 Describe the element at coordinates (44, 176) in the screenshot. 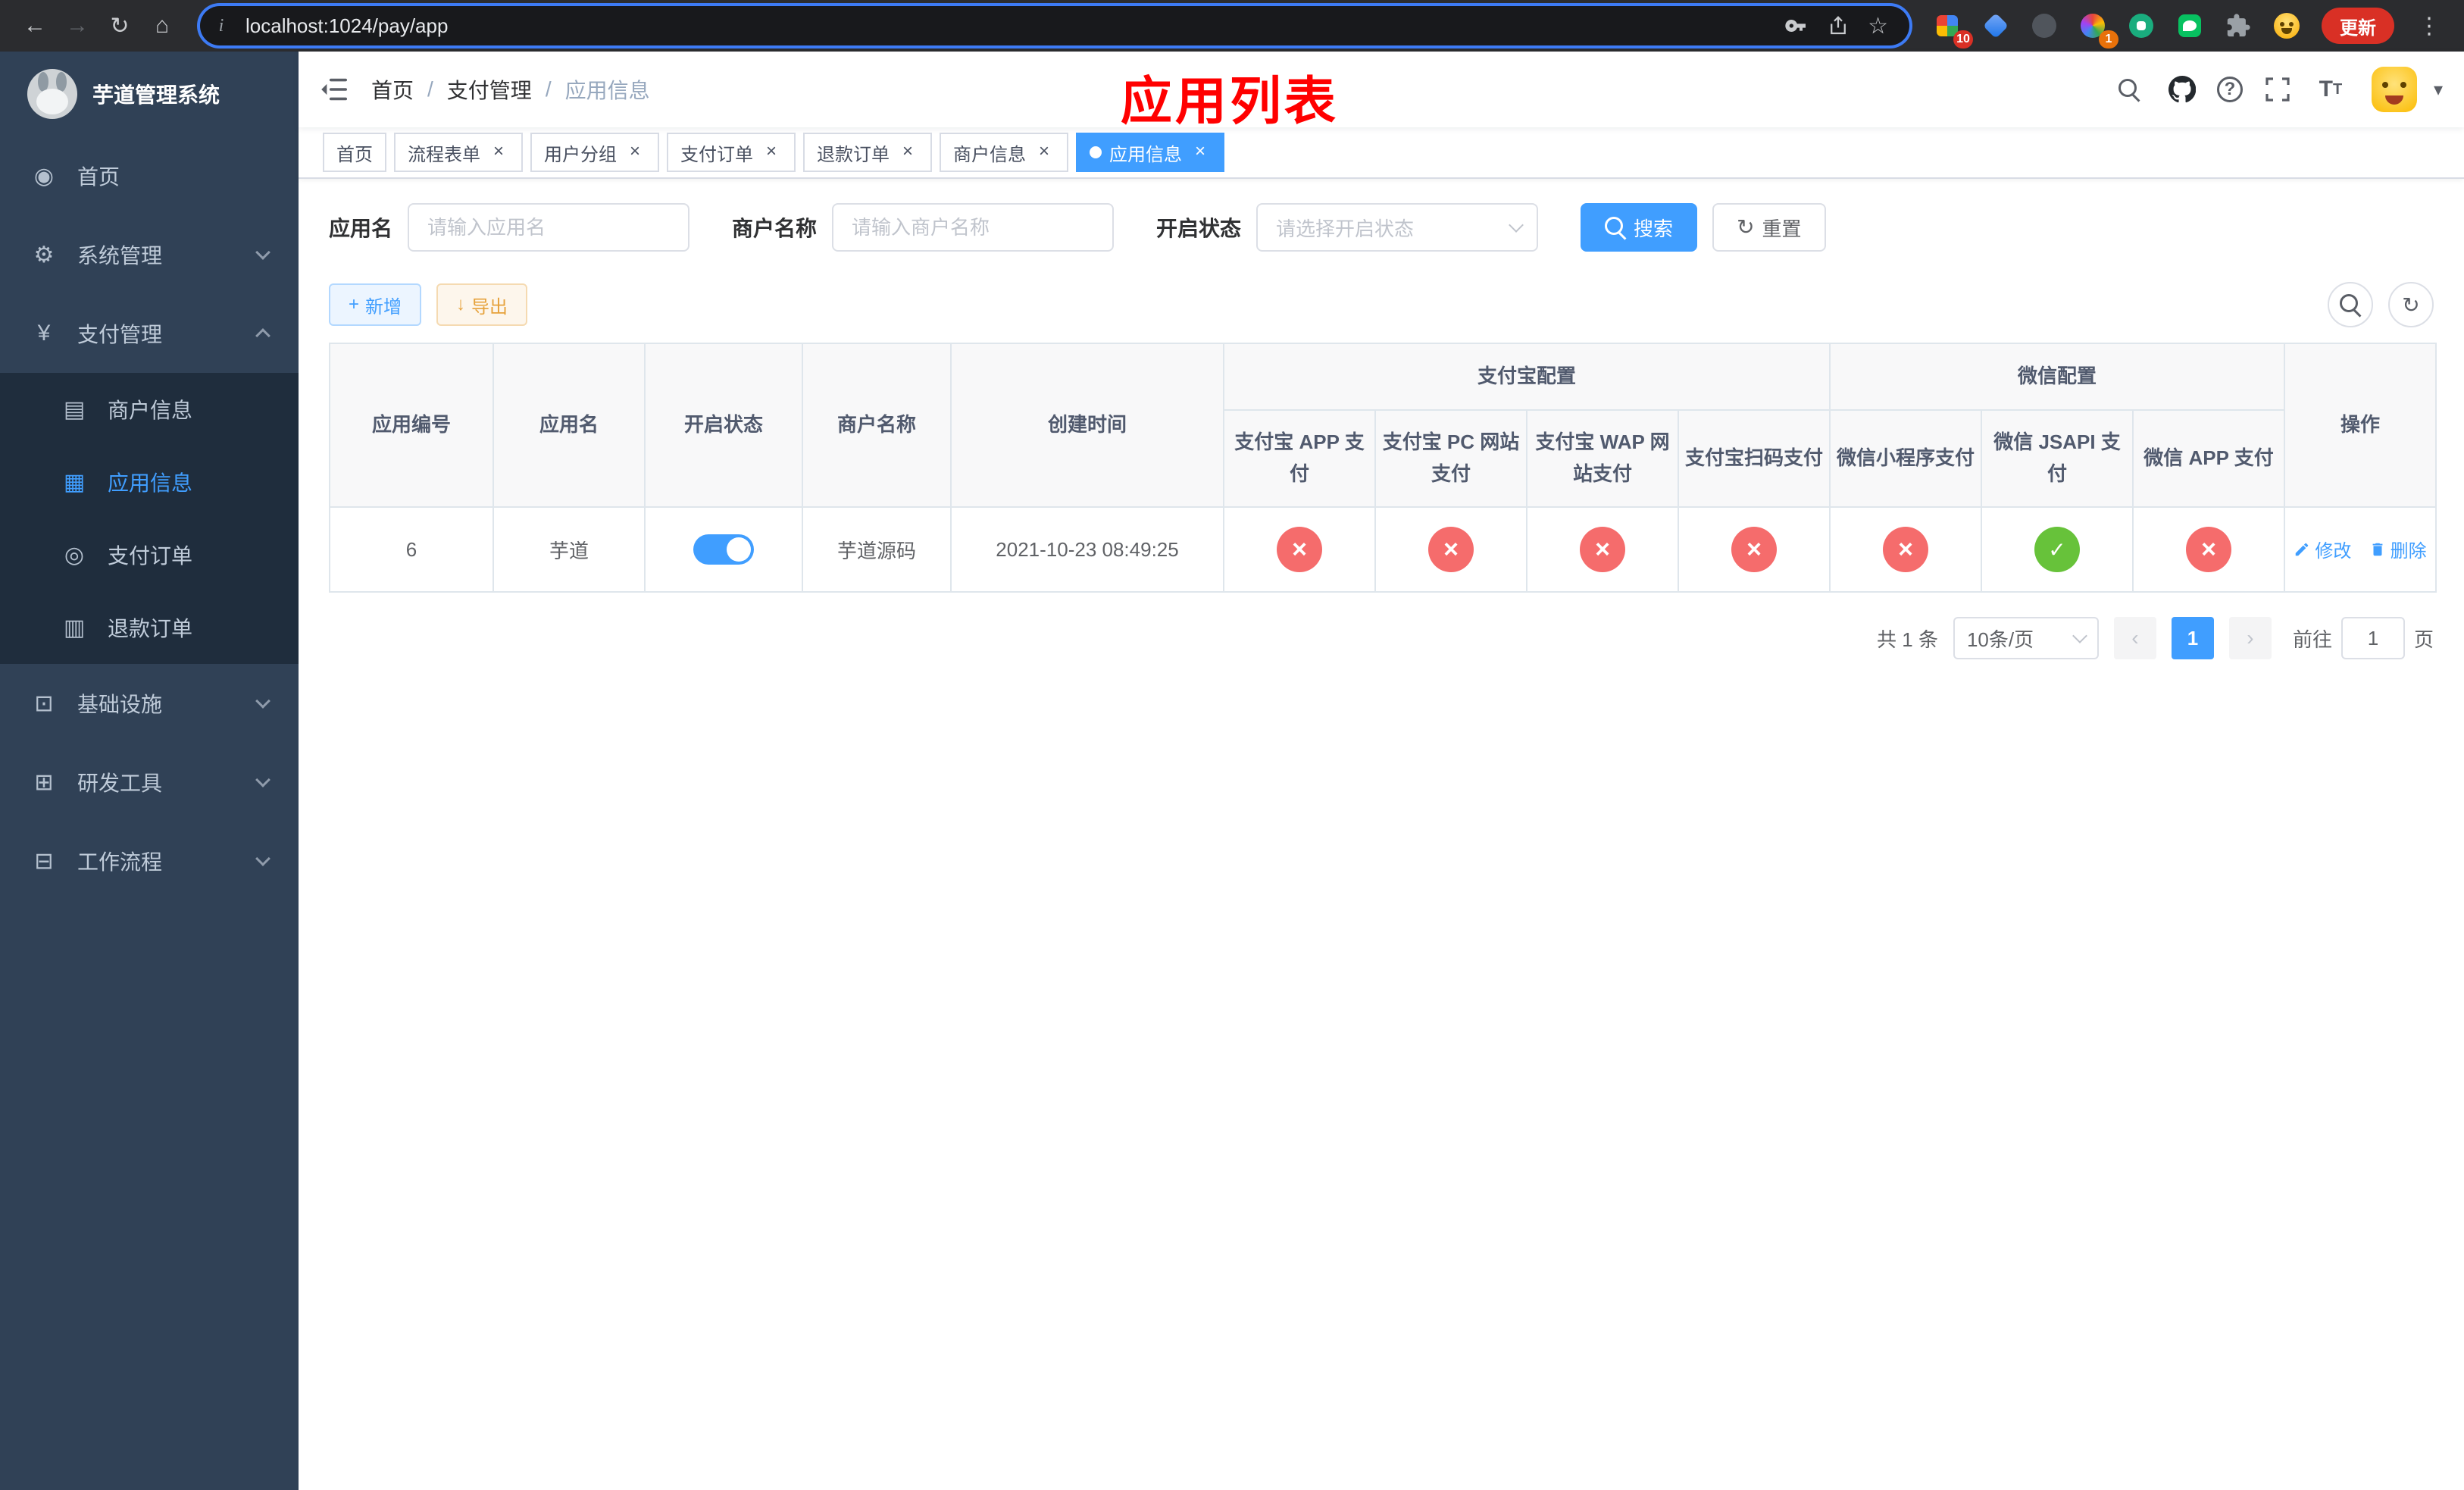

I see `dashboard-icon: ◉` at that location.